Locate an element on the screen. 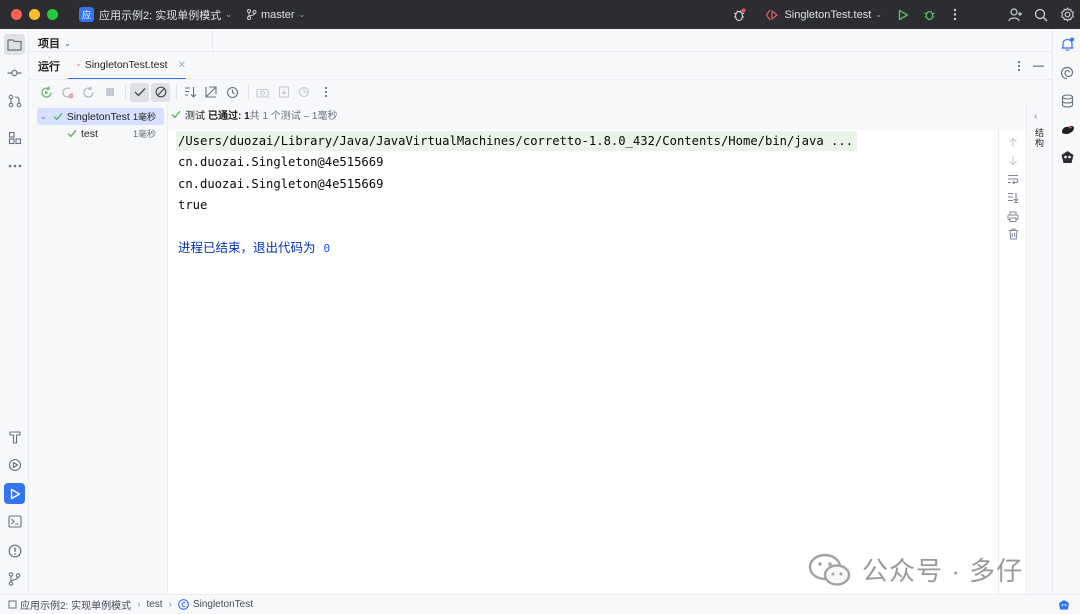 Image resolution: width=1080 pixels, height=614 pixels. test-status-line: 测试 已通过: 1 共 1 个测试 – 1毫秒 is located at coordinates (252, 114).